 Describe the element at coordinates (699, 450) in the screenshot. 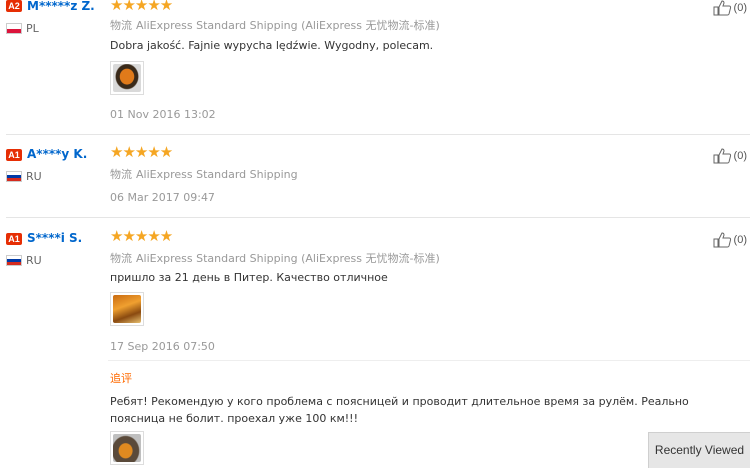

I see `recently-viewed-button: Recently Viewed` at that location.